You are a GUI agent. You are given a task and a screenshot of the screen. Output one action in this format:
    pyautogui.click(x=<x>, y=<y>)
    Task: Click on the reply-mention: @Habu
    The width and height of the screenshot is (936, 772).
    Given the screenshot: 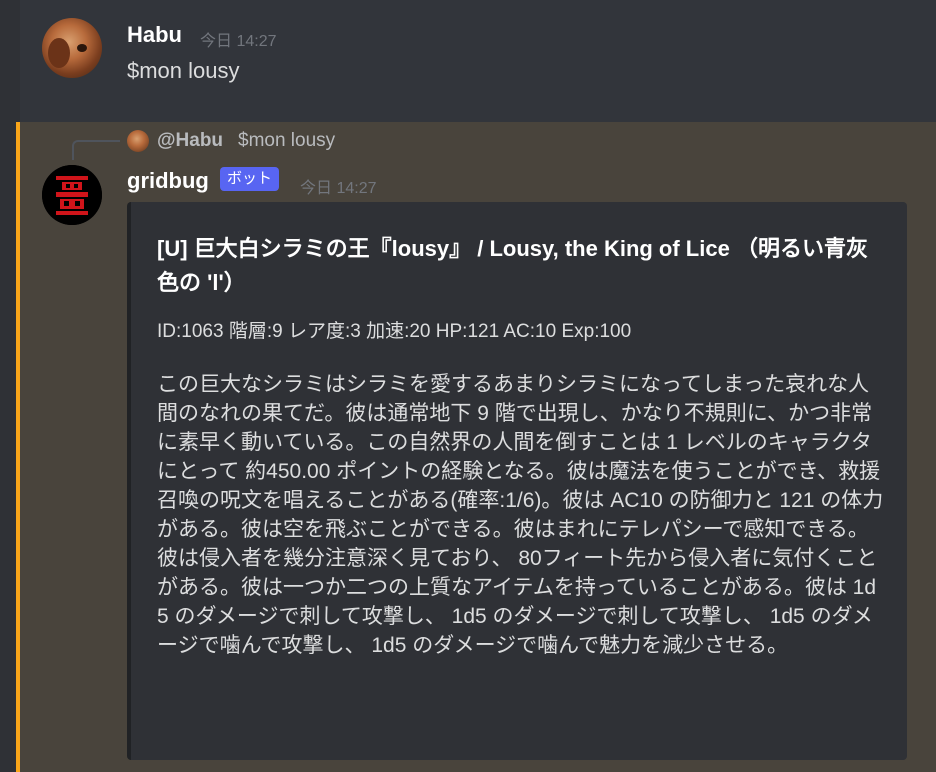 What is the action you would take?
    pyautogui.click(x=190, y=141)
    